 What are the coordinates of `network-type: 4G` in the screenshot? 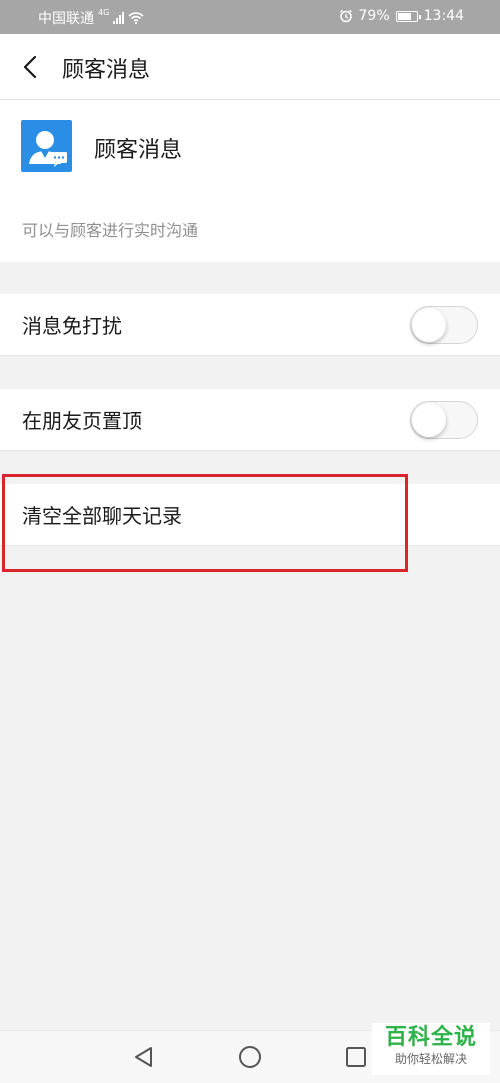 It's located at (104, 12).